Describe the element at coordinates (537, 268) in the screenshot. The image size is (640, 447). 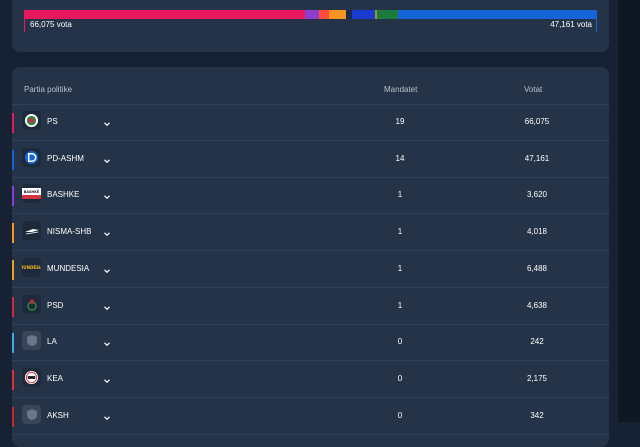
I see `votes-value: 6,488` at that location.